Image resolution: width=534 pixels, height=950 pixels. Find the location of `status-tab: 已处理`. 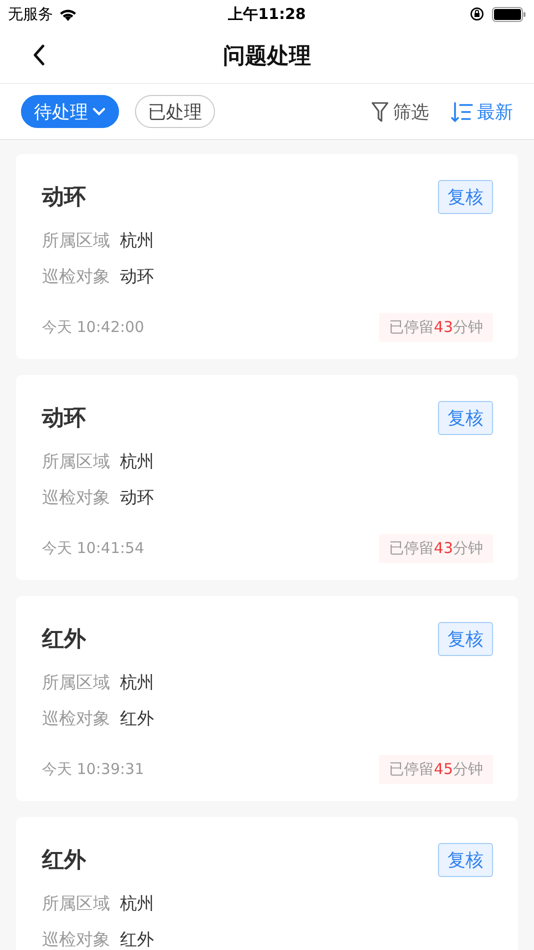

status-tab: 已处理 is located at coordinates (175, 111).